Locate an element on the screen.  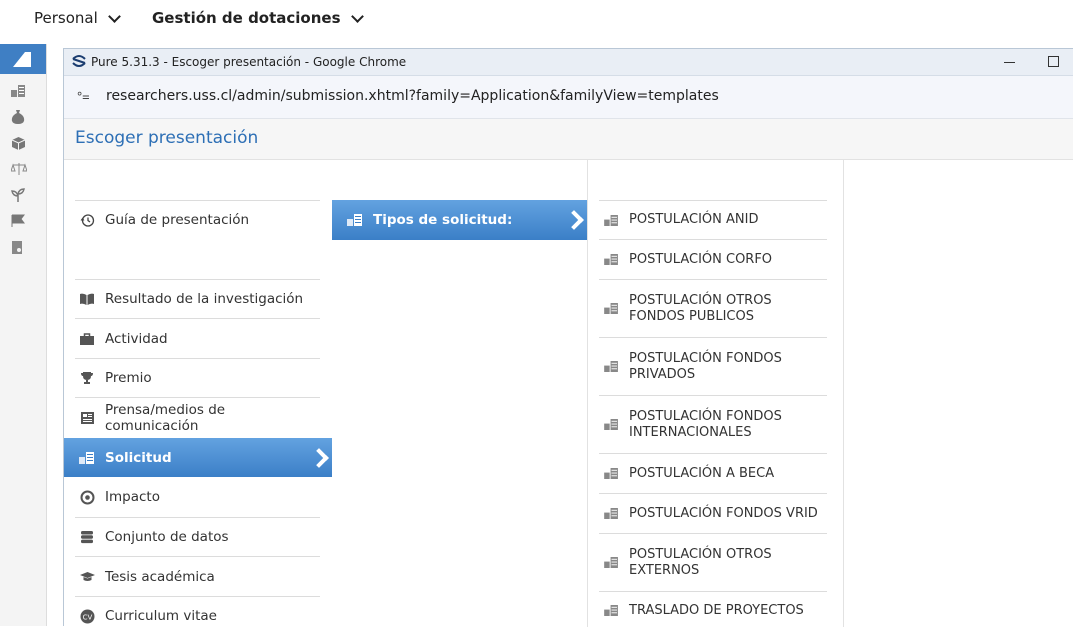
report-icon is located at coordinates (17, 247).